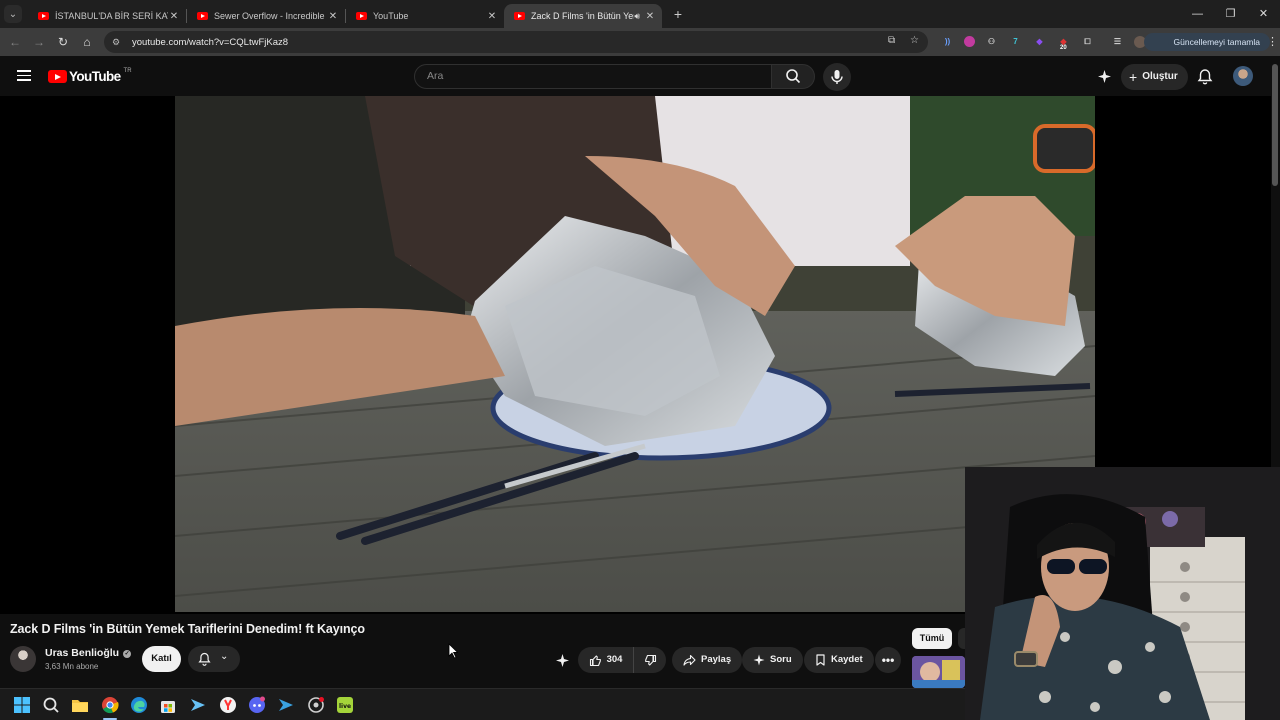 Image resolution: width=1280 pixels, height=720 pixels. What do you see at coordinates (1063, 42) in the screenshot?
I see `extension-icon: ◆ 20` at bounding box center [1063, 42].